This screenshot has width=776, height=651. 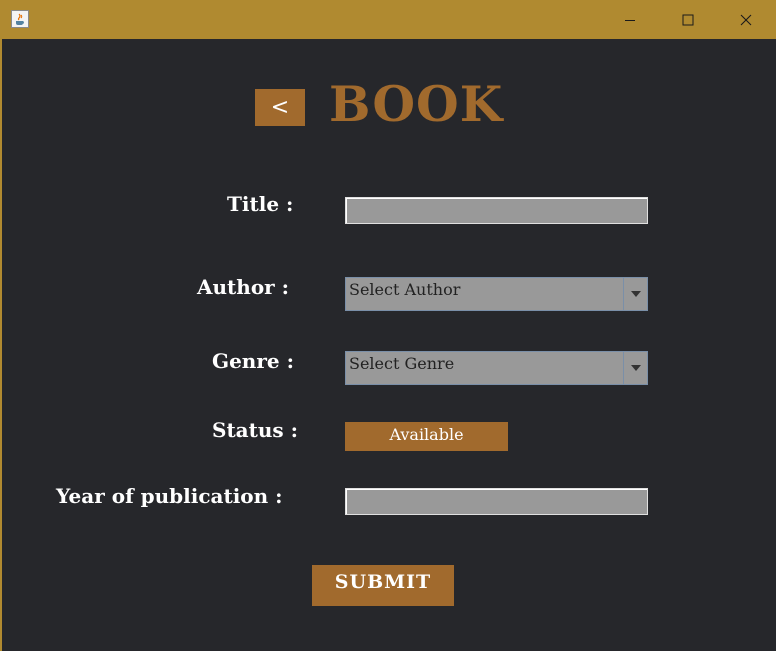 What do you see at coordinates (496, 294) in the screenshot?
I see `author-dropdown: Select Author` at bounding box center [496, 294].